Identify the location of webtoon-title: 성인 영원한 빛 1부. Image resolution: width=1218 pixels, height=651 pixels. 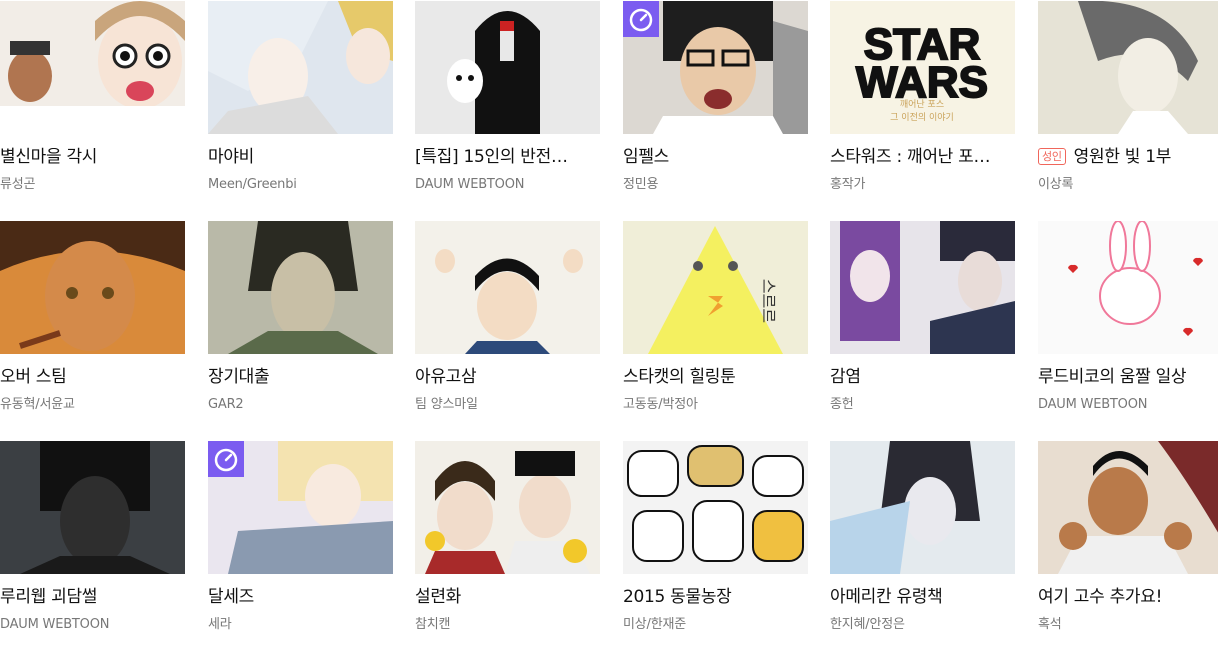
(1128, 157).